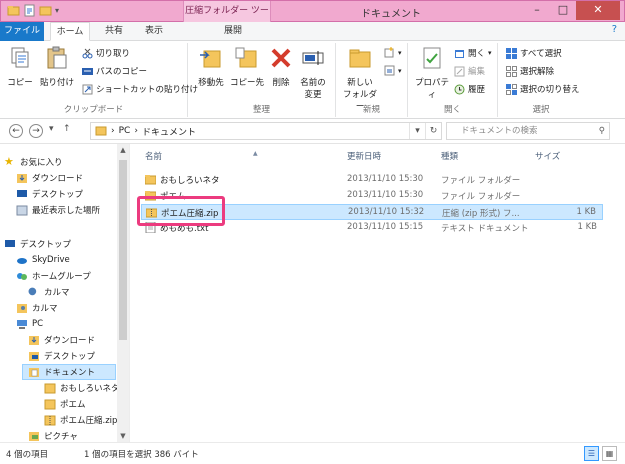  Describe the element at coordinates (433, 131) in the screenshot. I see `refresh-icon: ↻` at that location.